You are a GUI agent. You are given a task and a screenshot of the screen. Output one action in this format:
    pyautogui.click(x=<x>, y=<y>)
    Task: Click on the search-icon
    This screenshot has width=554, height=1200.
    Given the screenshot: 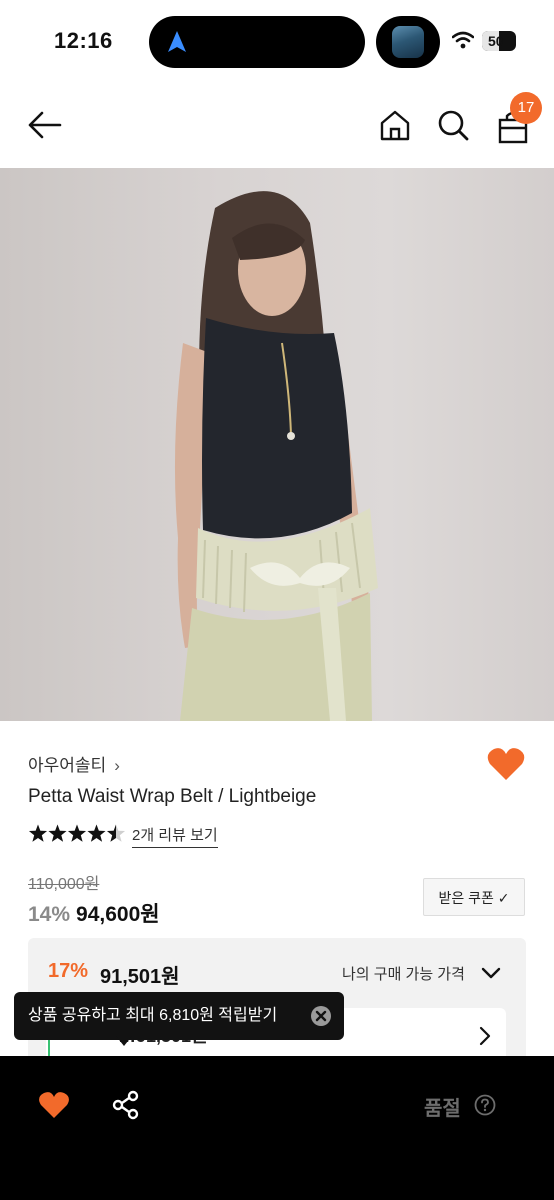 What is the action you would take?
    pyautogui.click(x=453, y=125)
    